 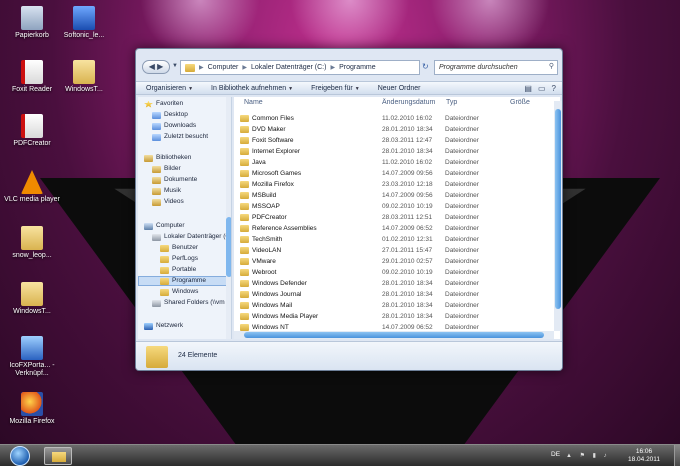 I want to click on vertical-scroll-thumb, so click(x=558, y=209).